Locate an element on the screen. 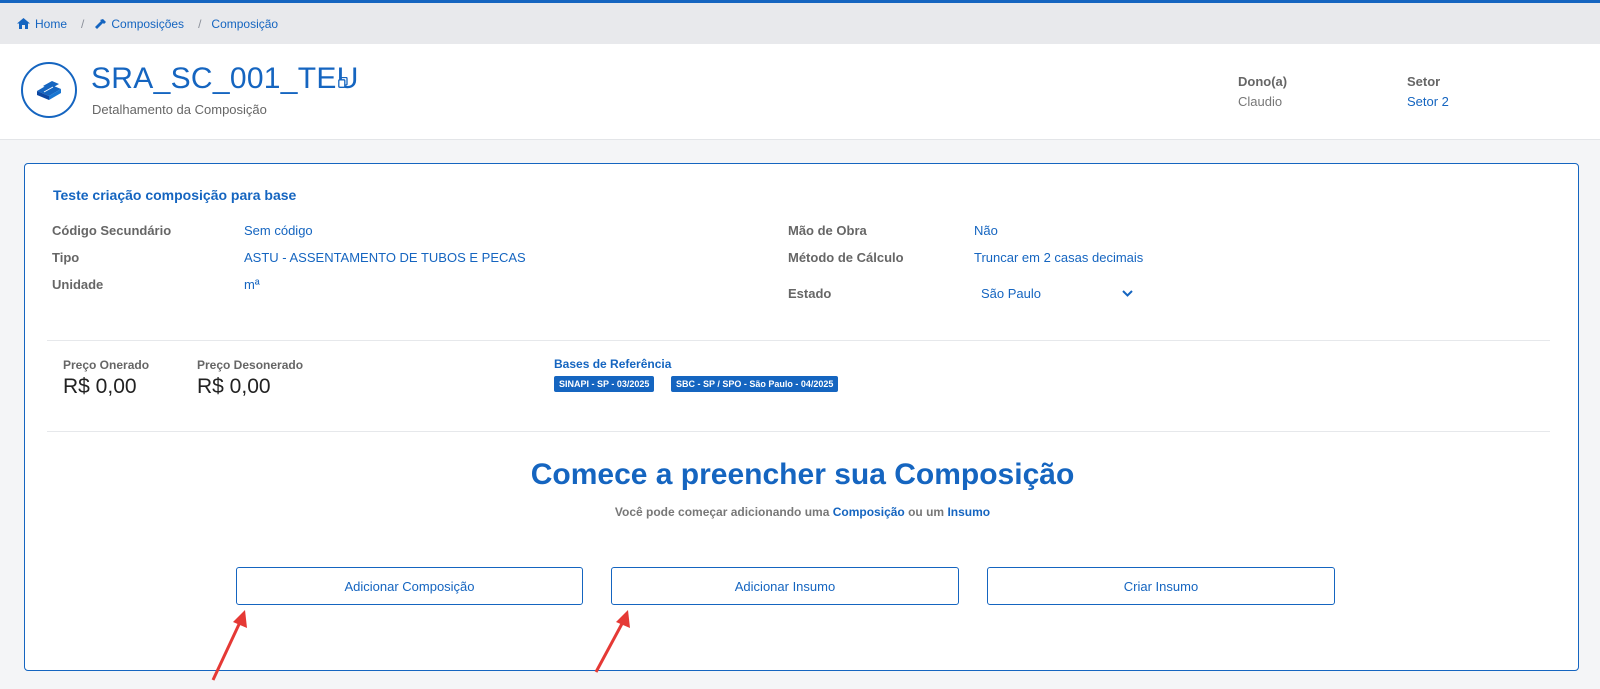 Image resolution: width=1600 pixels, height=689 pixels. secondary-code-value: Sem código is located at coordinates (278, 230).